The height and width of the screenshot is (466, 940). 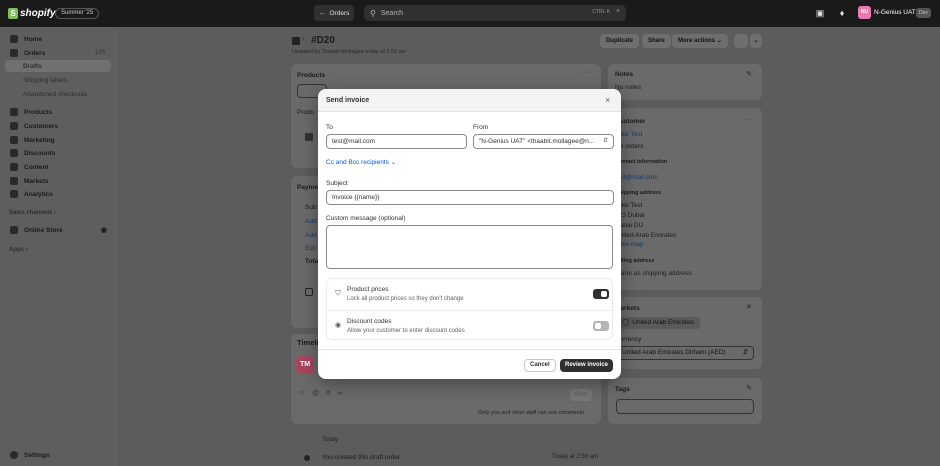 I want to click on sidebar-item-discounts: Discounts, so click(x=58, y=153).